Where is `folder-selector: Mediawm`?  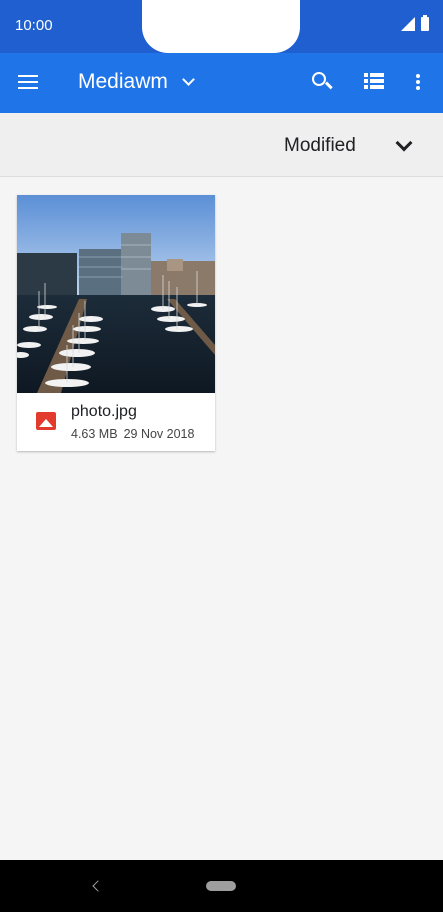 folder-selector: Mediawm is located at coordinates (136, 82).